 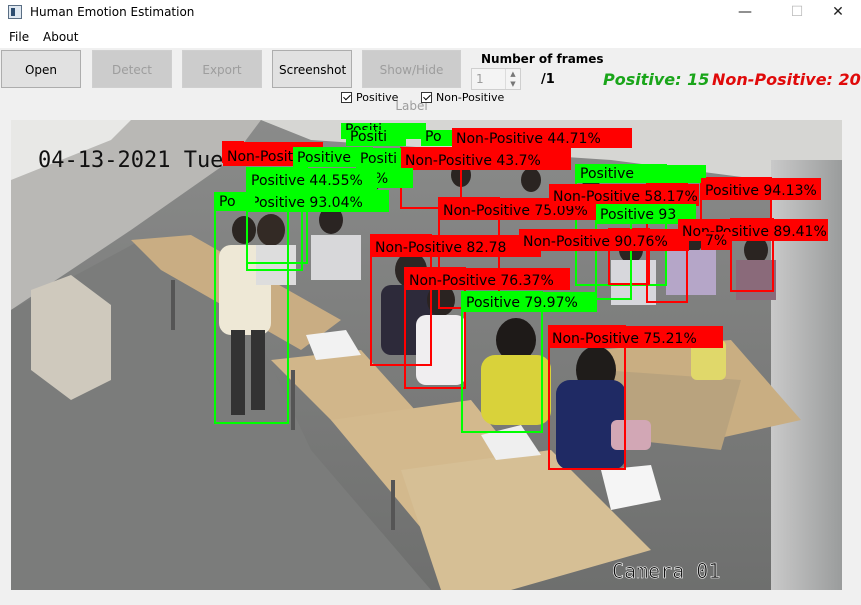 I want to click on detection-label: Non-Positive 82.78, so click(x=440, y=248).